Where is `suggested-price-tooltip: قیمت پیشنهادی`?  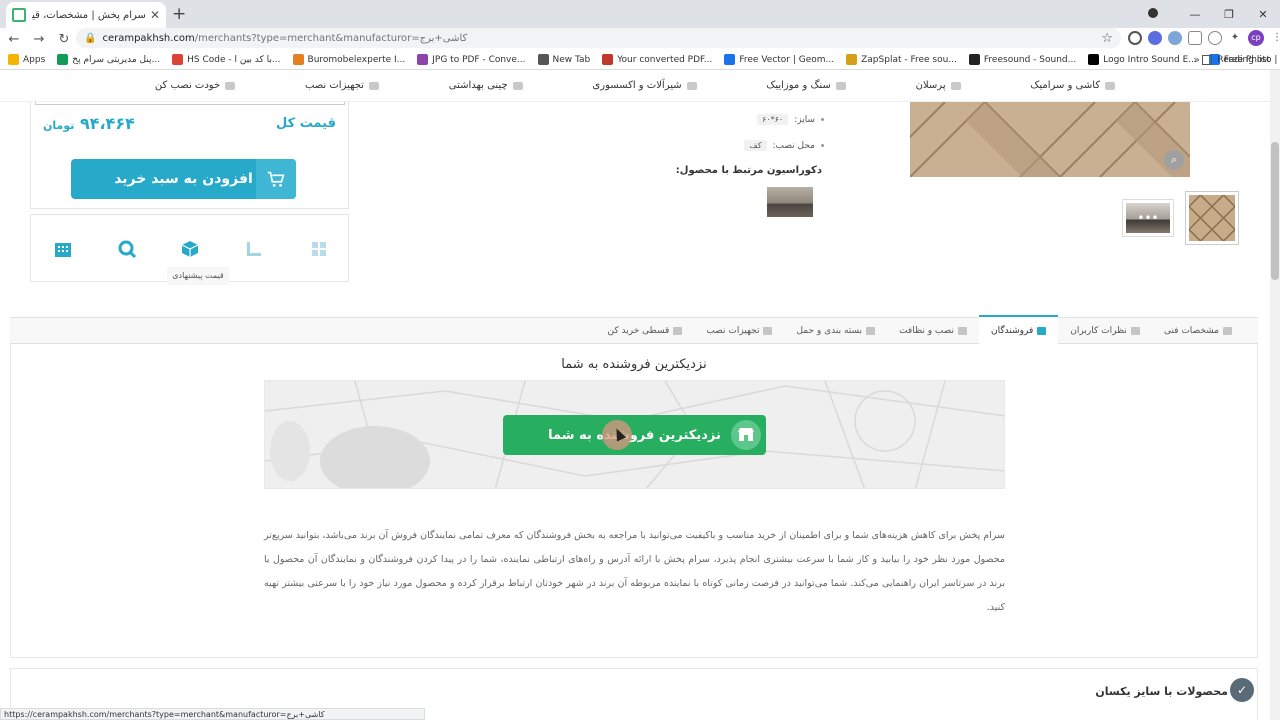
suggested-price-tooltip: قیمت پیشنهادی is located at coordinates (198, 276).